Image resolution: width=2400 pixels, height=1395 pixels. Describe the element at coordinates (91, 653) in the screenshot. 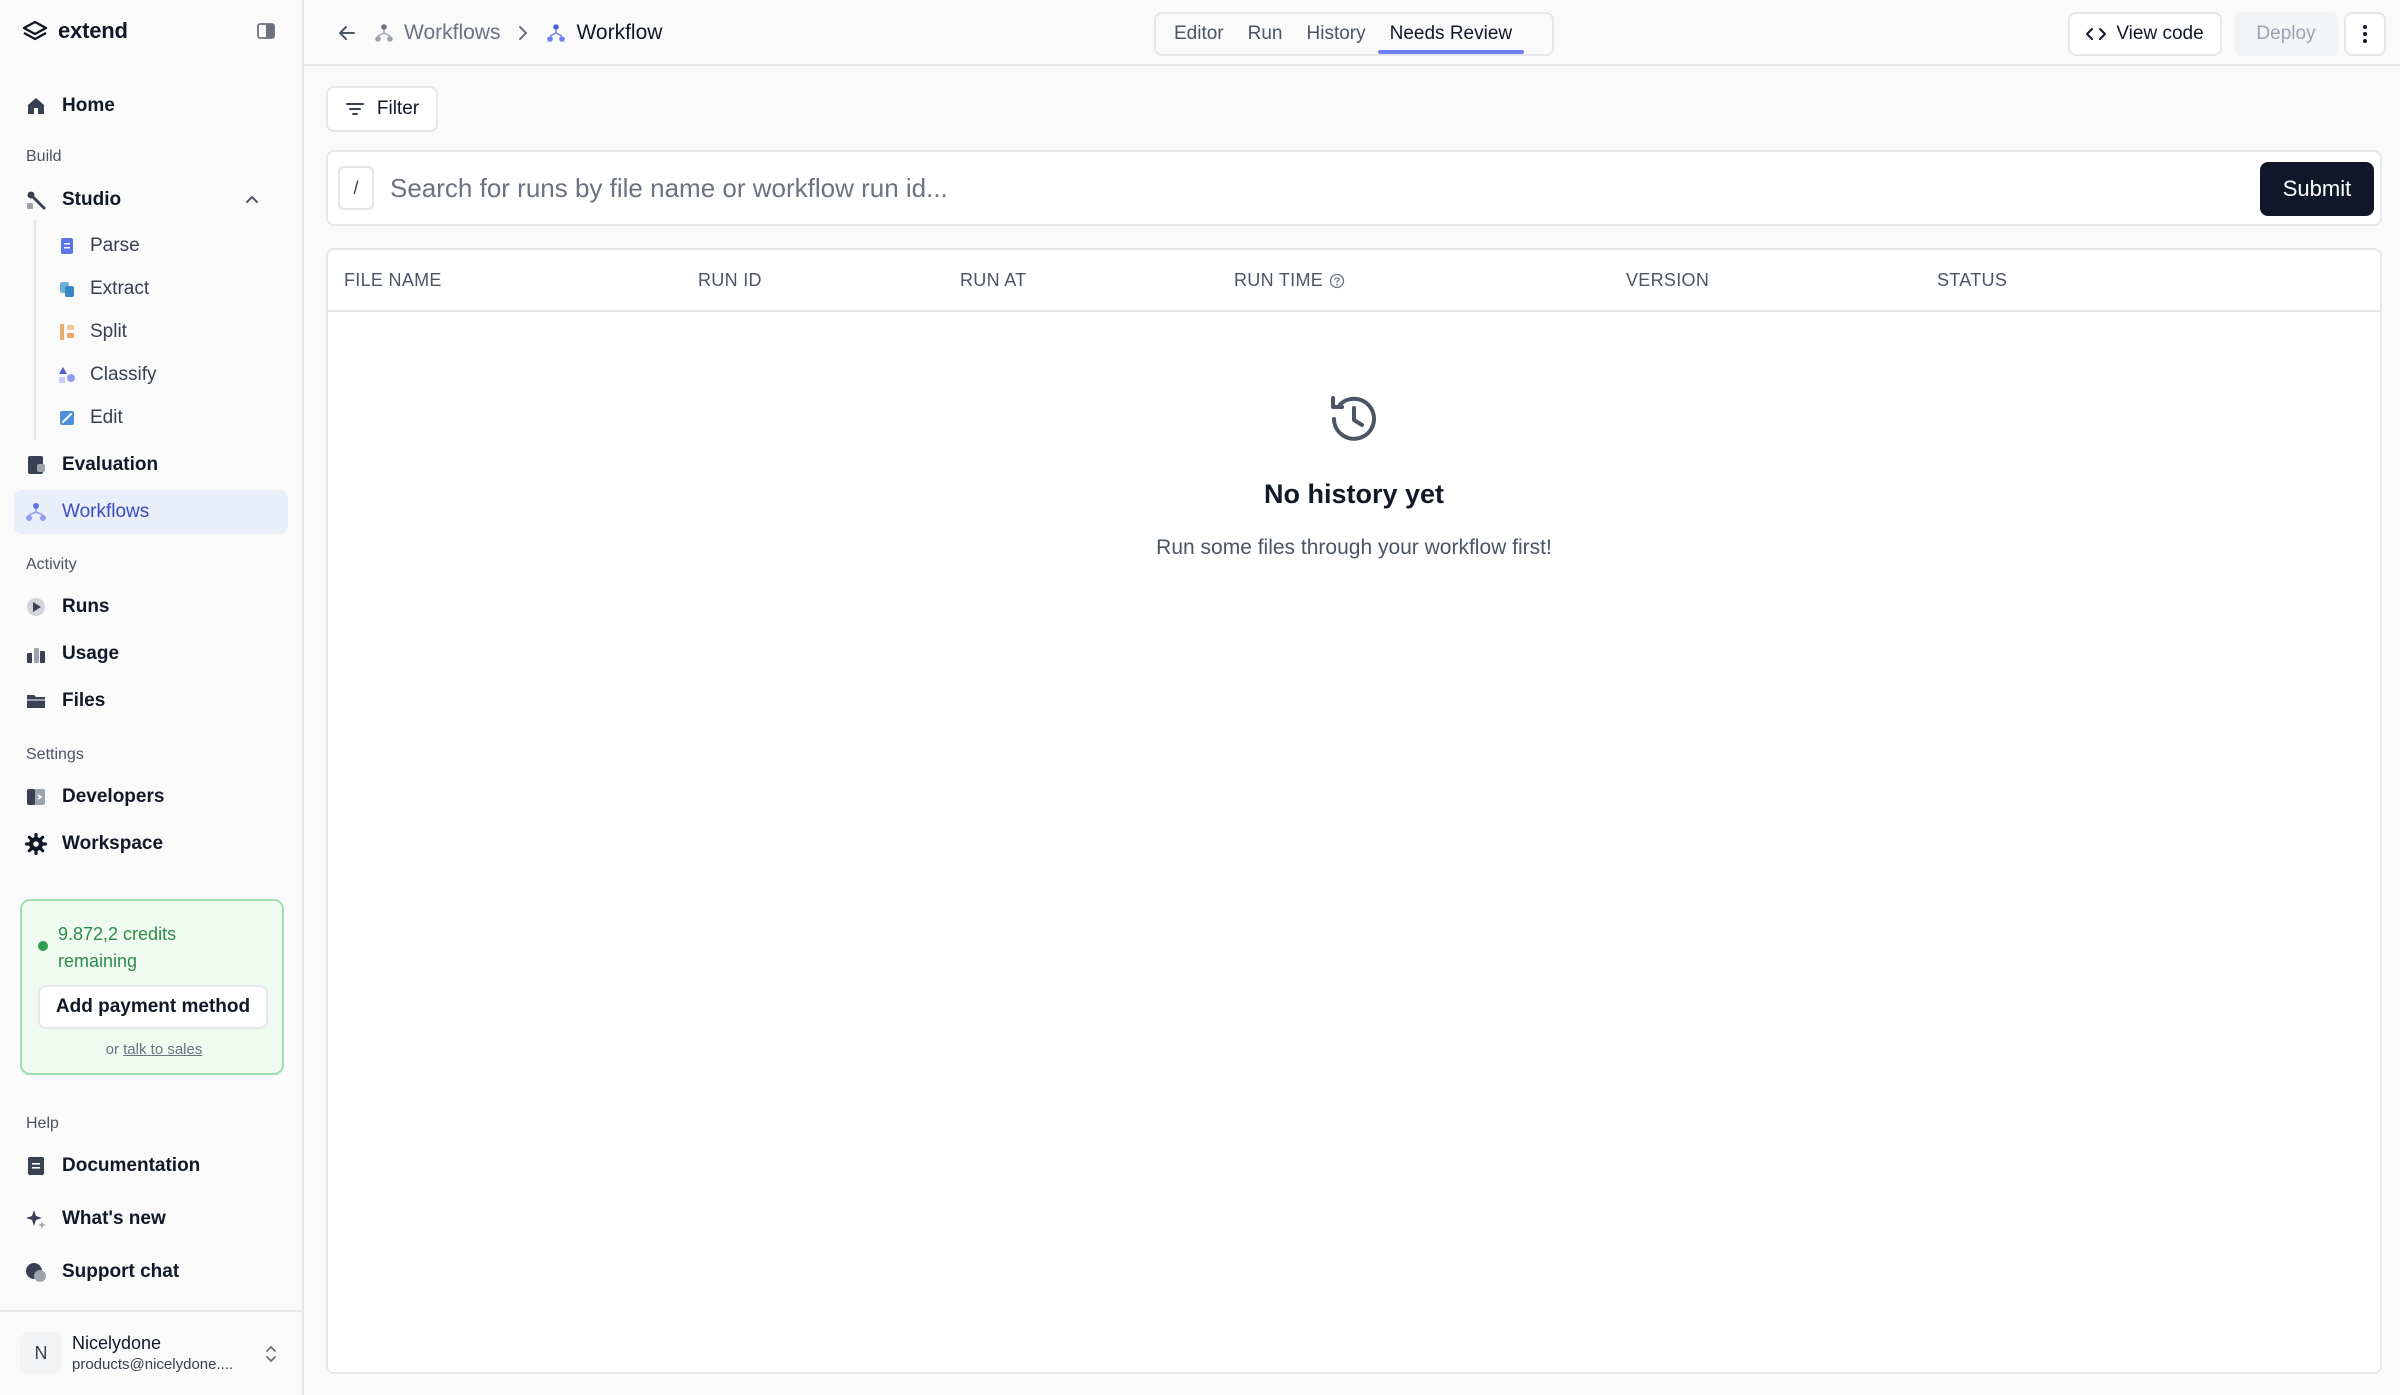

I see `nav-usage-label: Usage` at that location.